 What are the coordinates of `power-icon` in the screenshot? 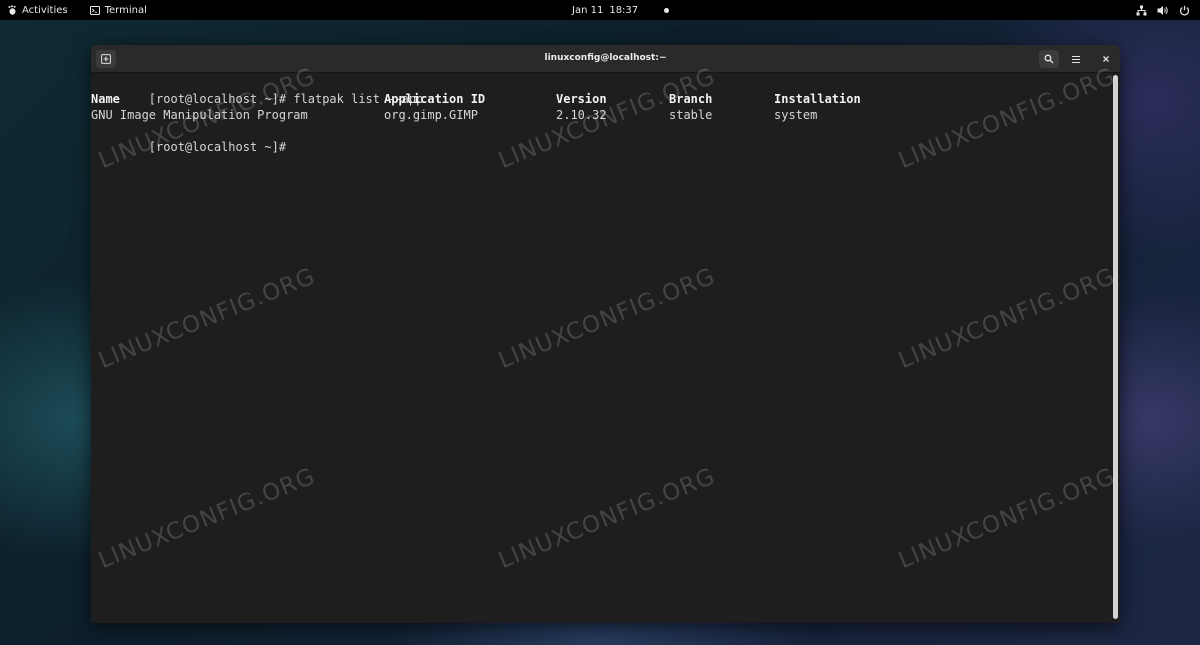 It's located at (1184, 10).